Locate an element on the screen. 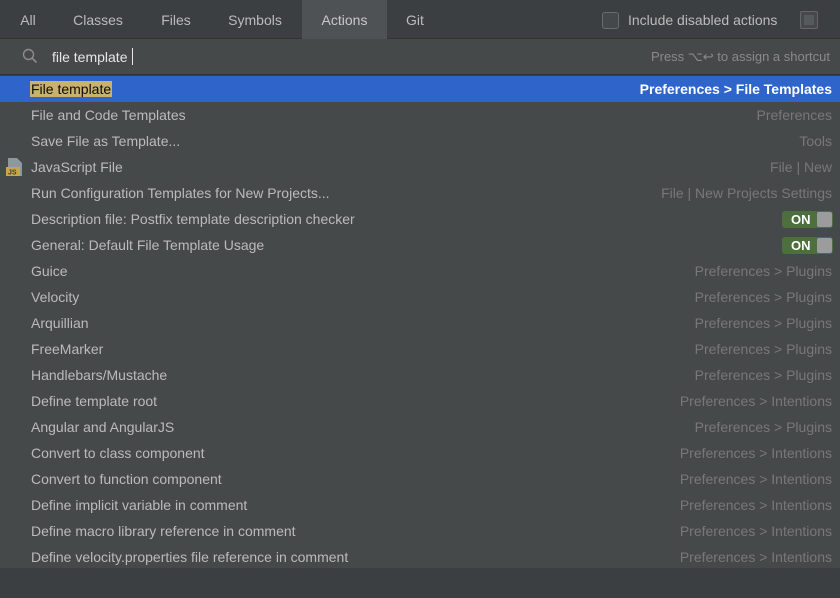 This screenshot has width=840, height=598. search-icon is located at coordinates (30, 56).